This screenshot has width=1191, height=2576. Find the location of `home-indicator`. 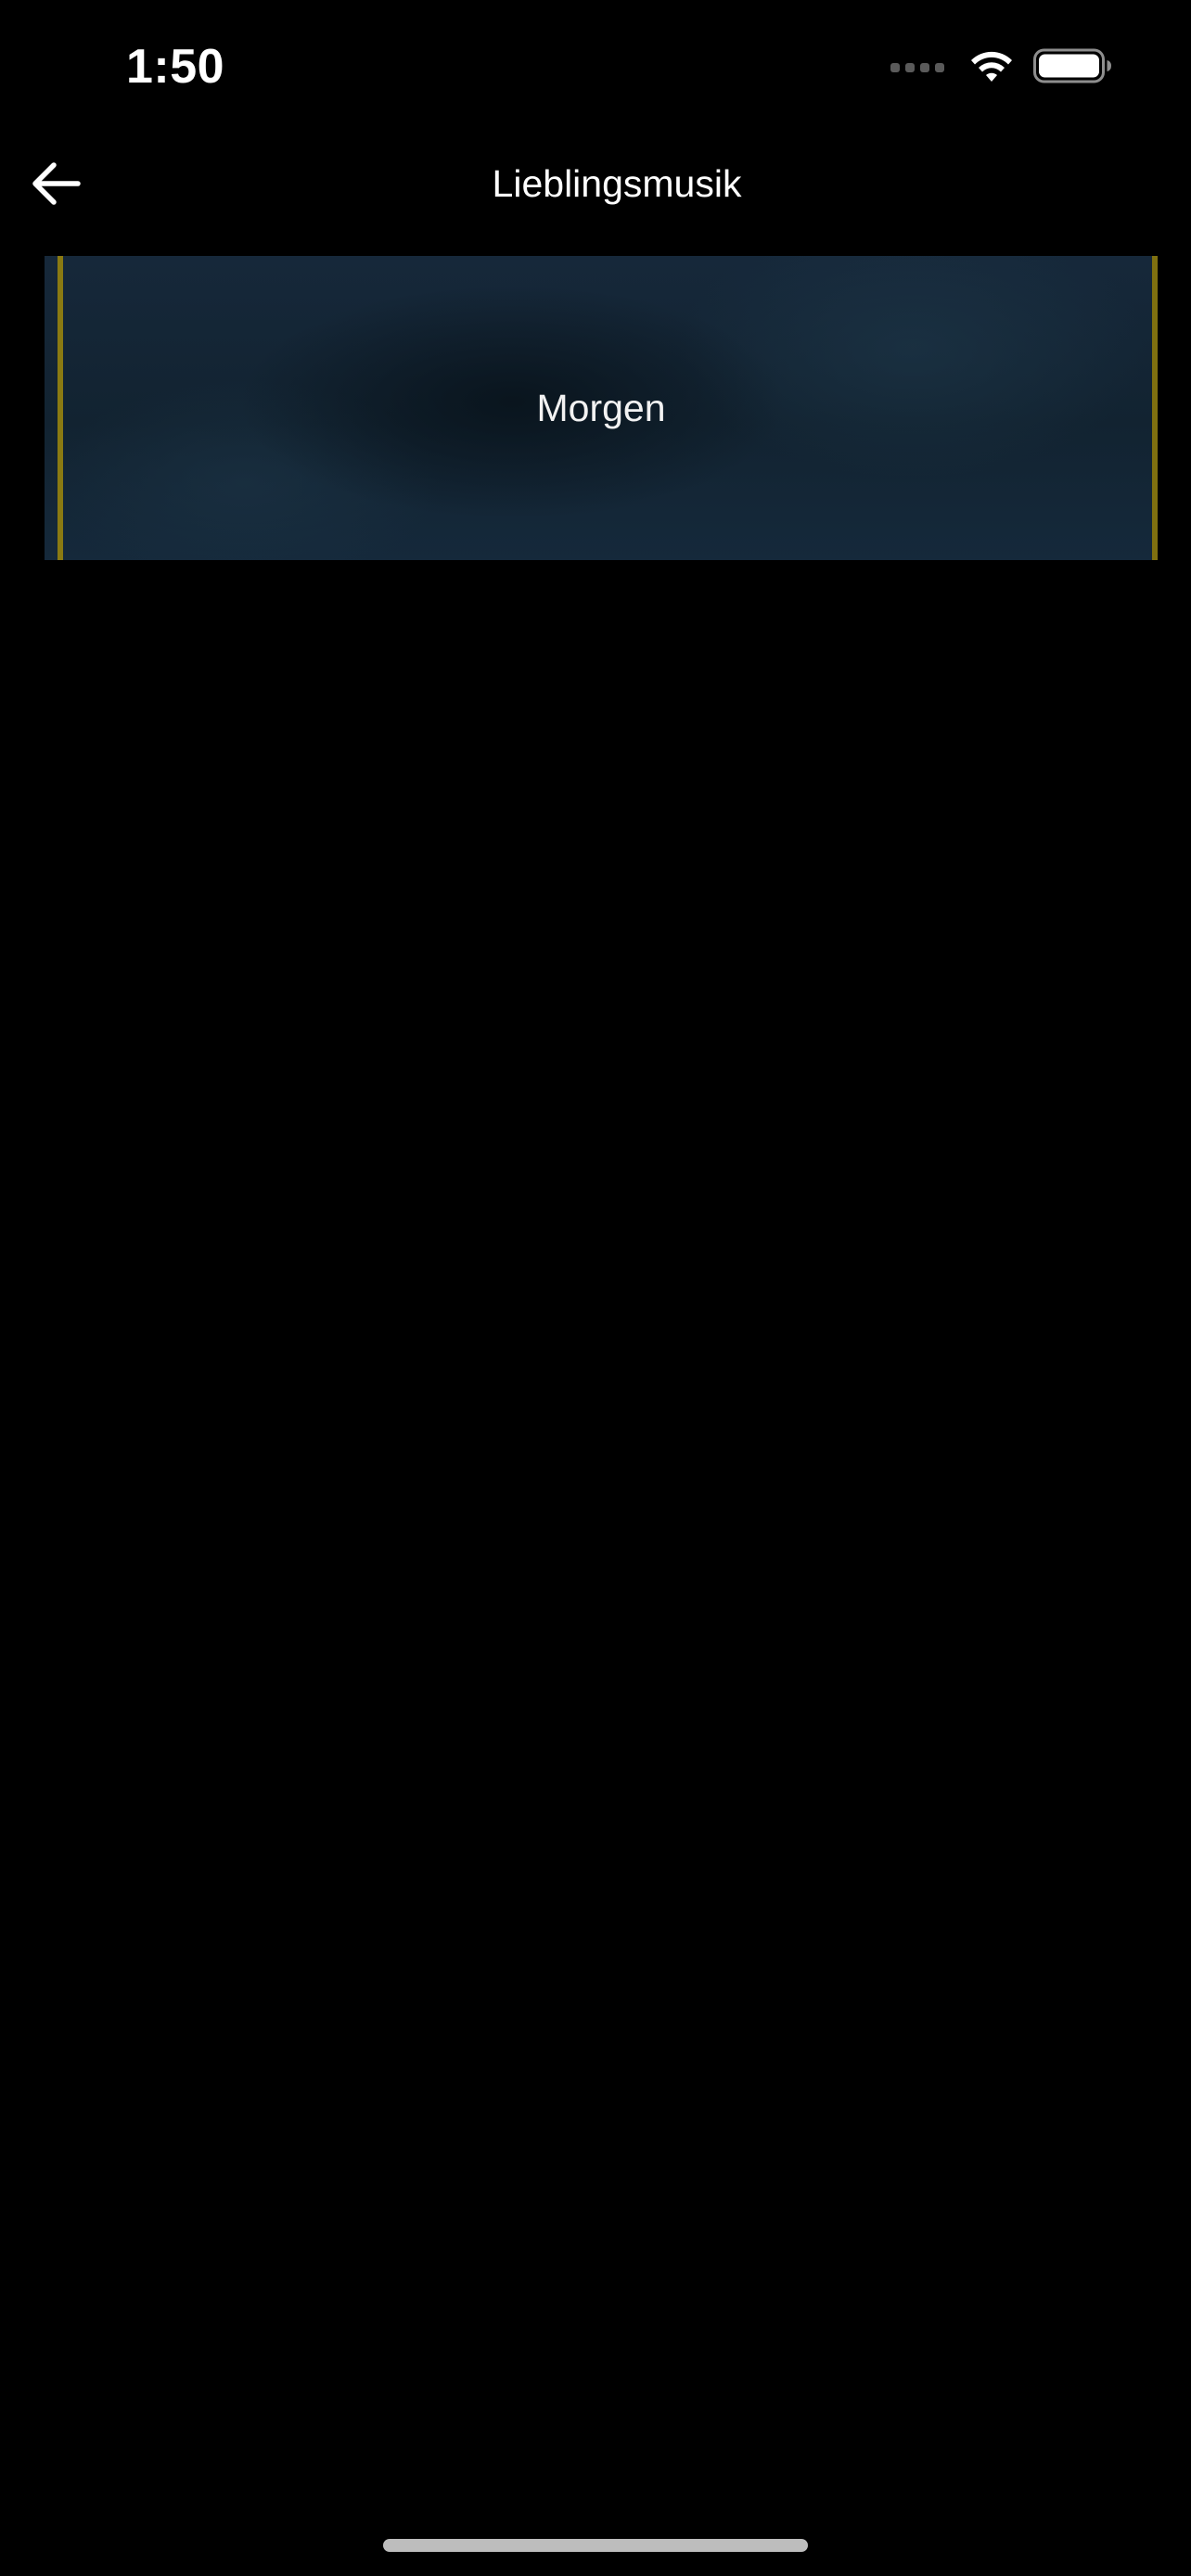

home-indicator is located at coordinates (595, 2545).